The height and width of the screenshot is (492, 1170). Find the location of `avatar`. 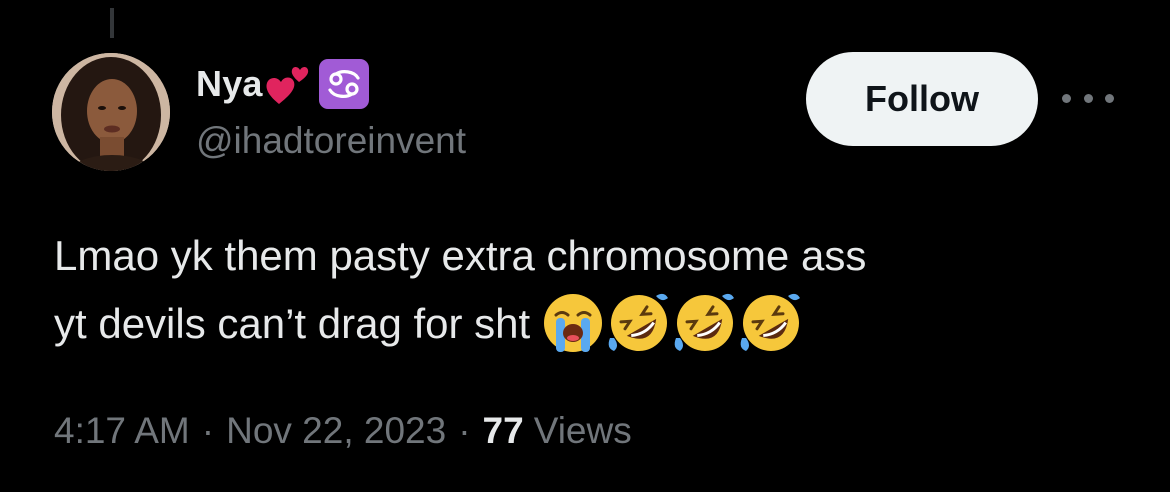

avatar is located at coordinates (111, 112).